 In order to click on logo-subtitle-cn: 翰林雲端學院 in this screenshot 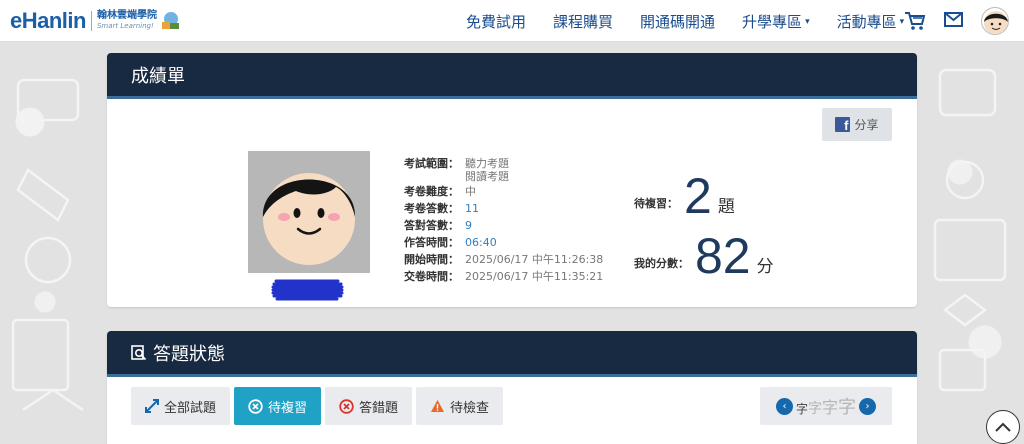, I will do `click(126, 15)`.